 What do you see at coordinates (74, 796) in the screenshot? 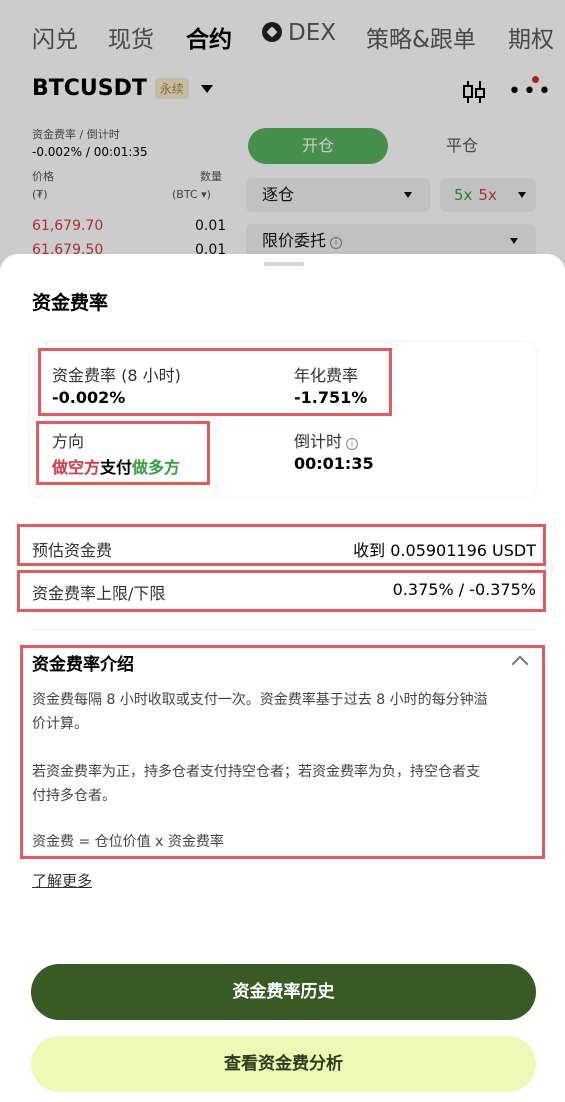
I see `intro-line: 付持多仓者。` at bounding box center [74, 796].